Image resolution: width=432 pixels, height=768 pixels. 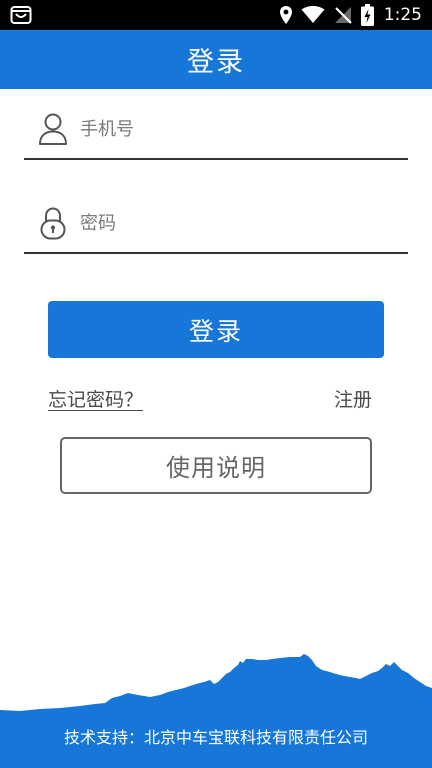 What do you see at coordinates (240, 223) in the screenshot?
I see `password-input` at bounding box center [240, 223].